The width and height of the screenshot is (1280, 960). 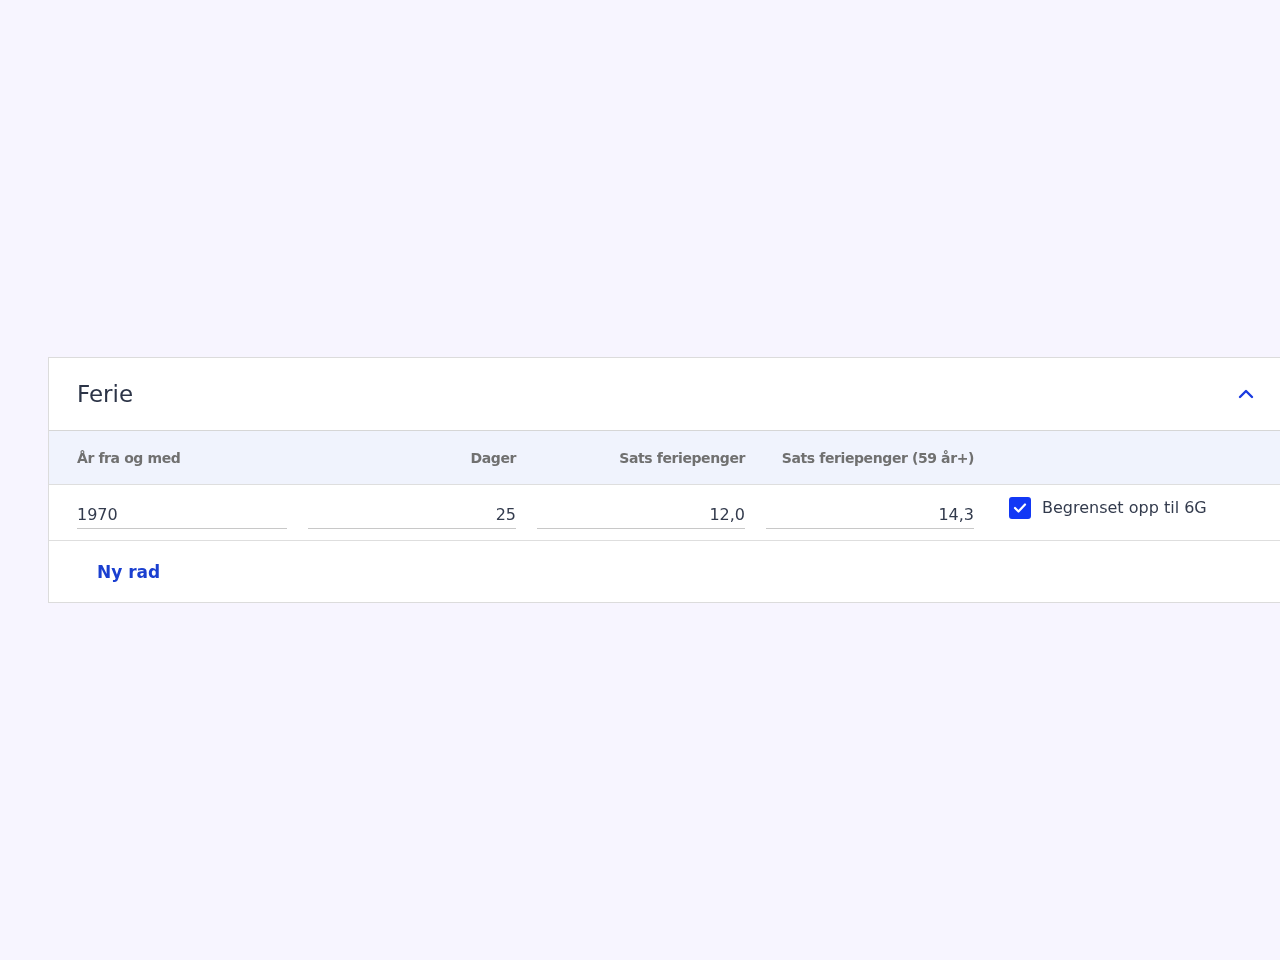 I want to click on add-row-button: Ny rad, so click(x=129, y=571).